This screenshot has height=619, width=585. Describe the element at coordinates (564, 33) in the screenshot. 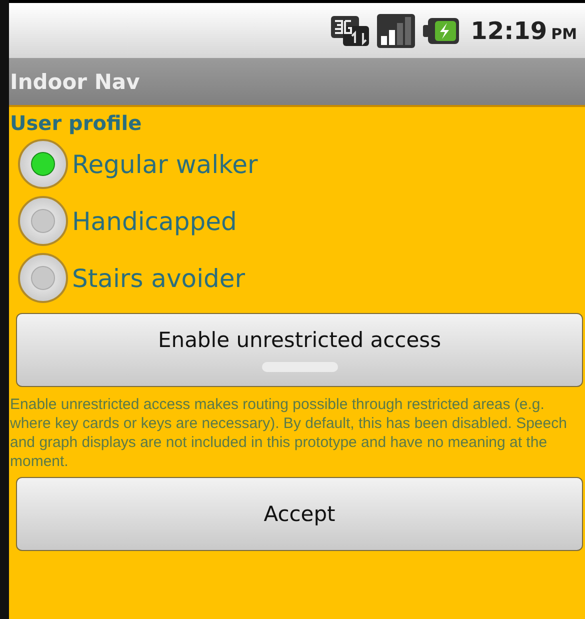

I see `clock-ampm: PM` at that location.